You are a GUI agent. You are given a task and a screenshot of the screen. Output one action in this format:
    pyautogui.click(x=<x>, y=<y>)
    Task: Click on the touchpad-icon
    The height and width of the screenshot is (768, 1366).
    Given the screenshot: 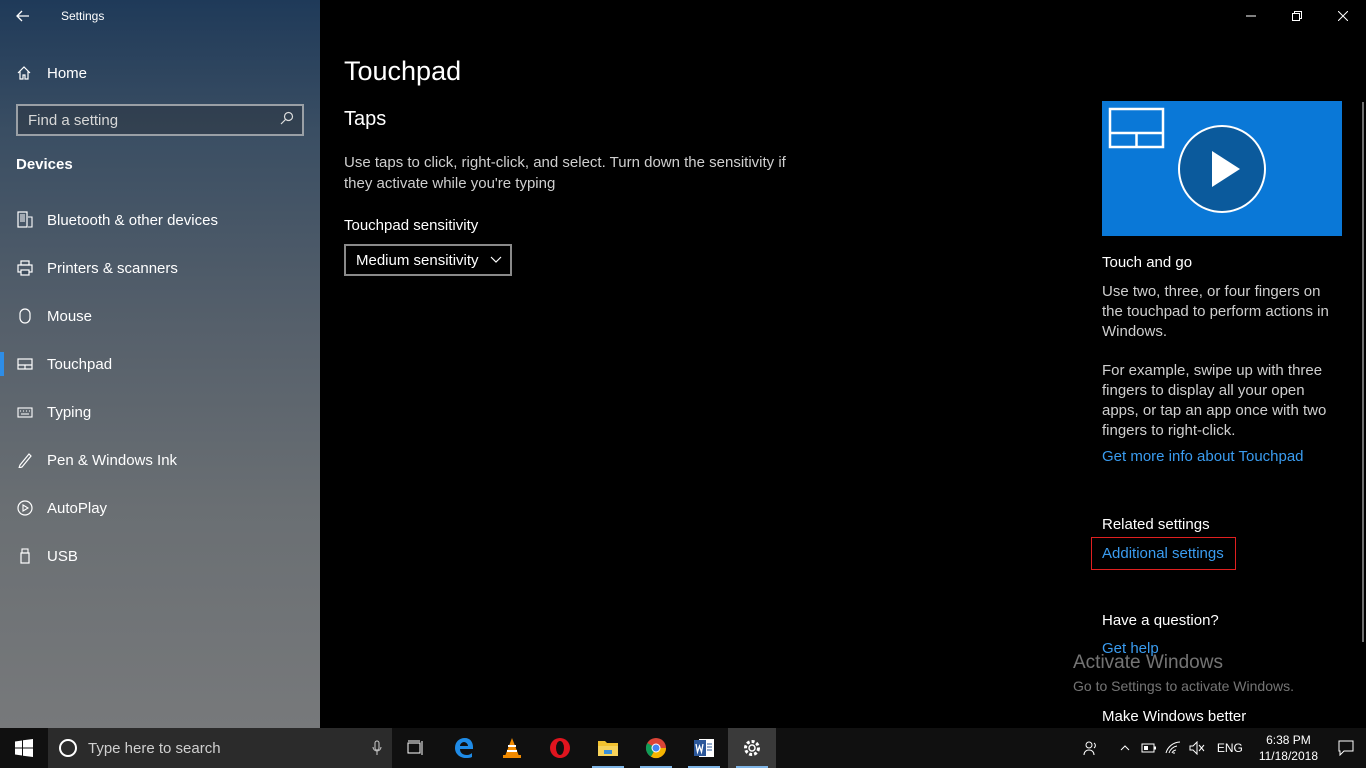 What is the action you would take?
    pyautogui.click(x=25, y=364)
    